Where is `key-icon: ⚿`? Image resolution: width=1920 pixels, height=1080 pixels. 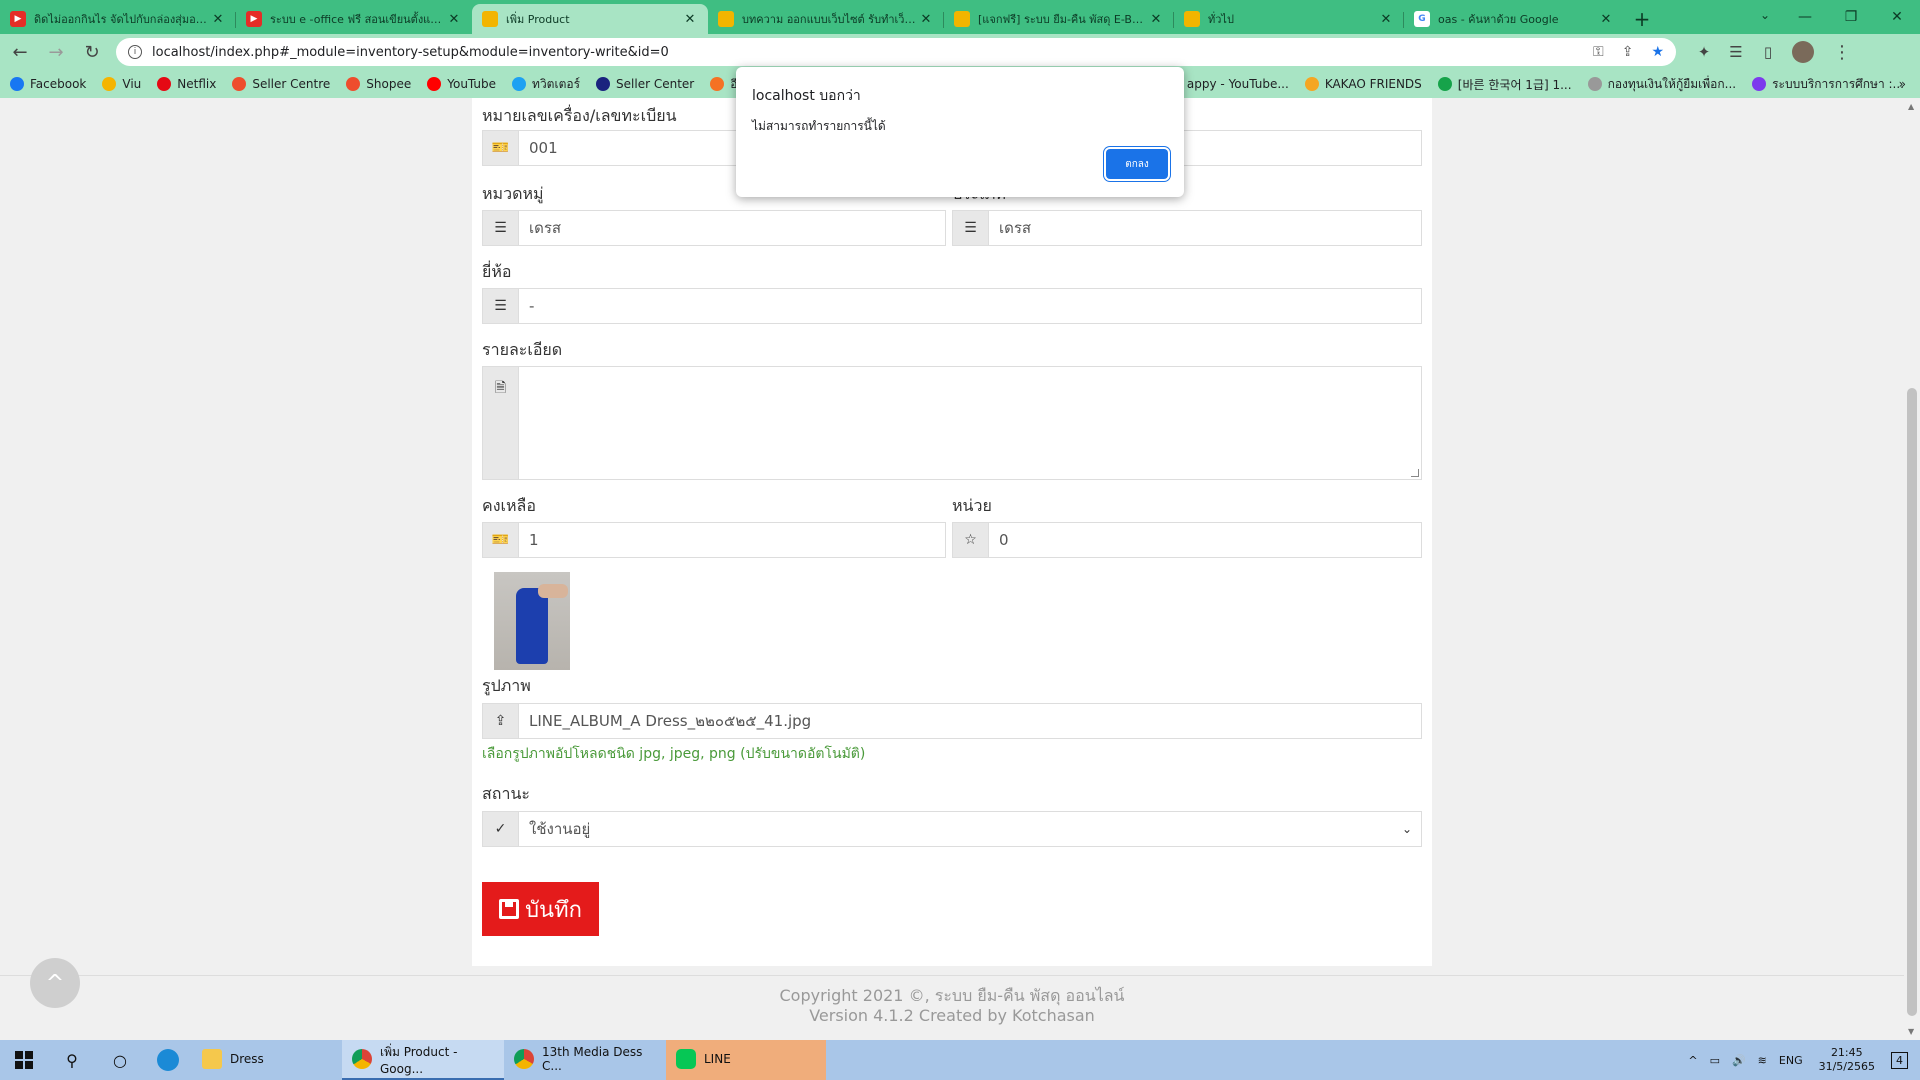 key-icon: ⚿ is located at coordinates (1598, 52).